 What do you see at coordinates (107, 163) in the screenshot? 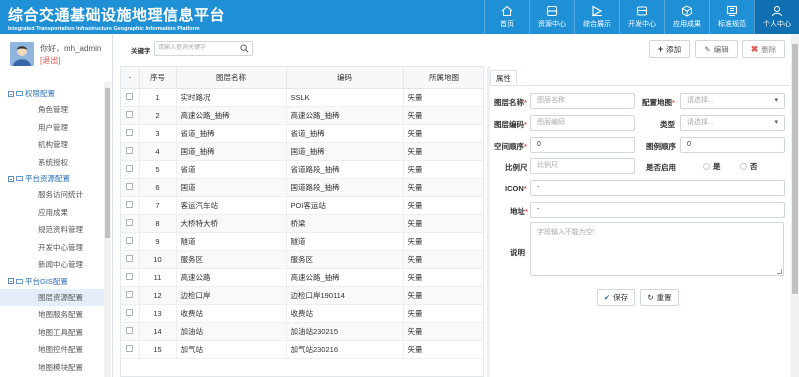
I see `sidebar-scroll-thumb` at bounding box center [107, 163].